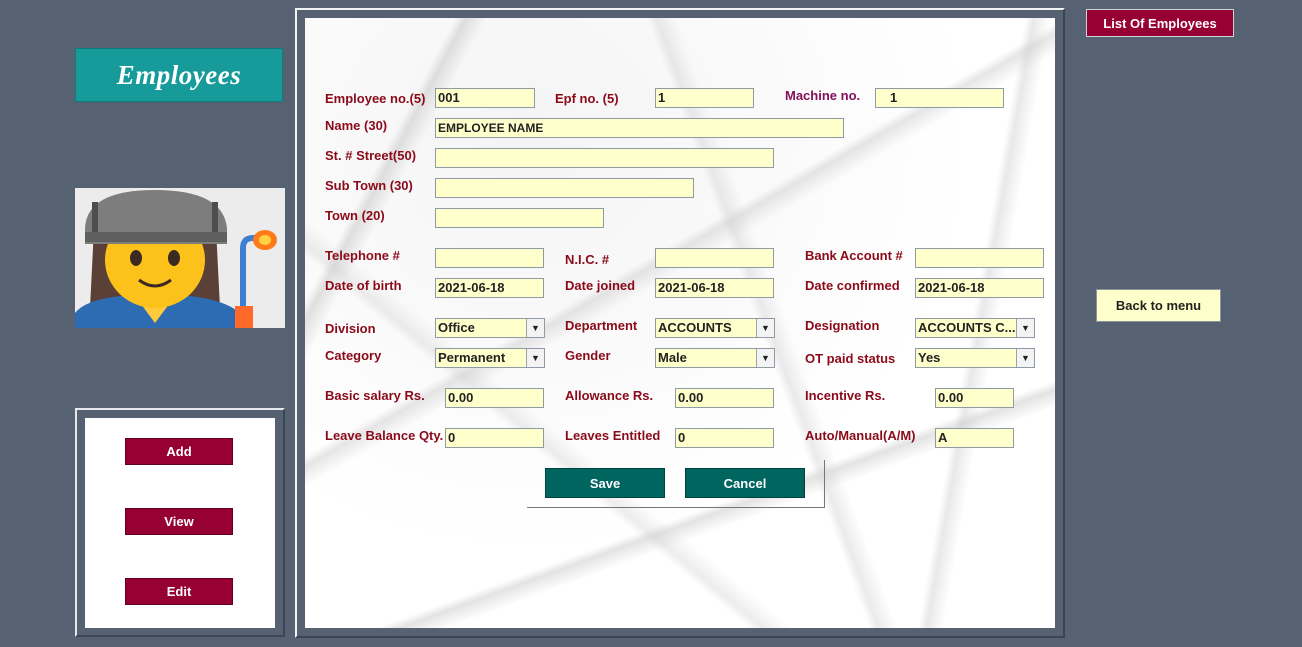  I want to click on leaves-entitled-field: 0, so click(724, 438).